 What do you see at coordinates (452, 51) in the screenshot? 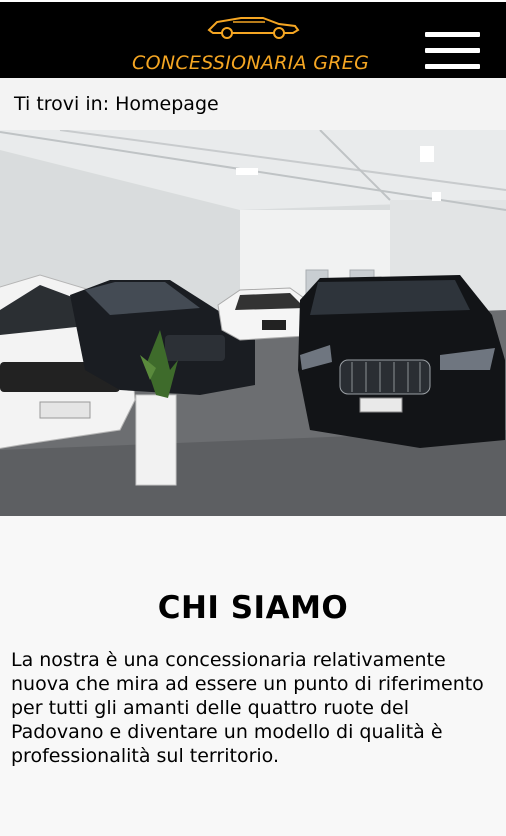
I see `hamburger-menu-icon` at bounding box center [452, 51].